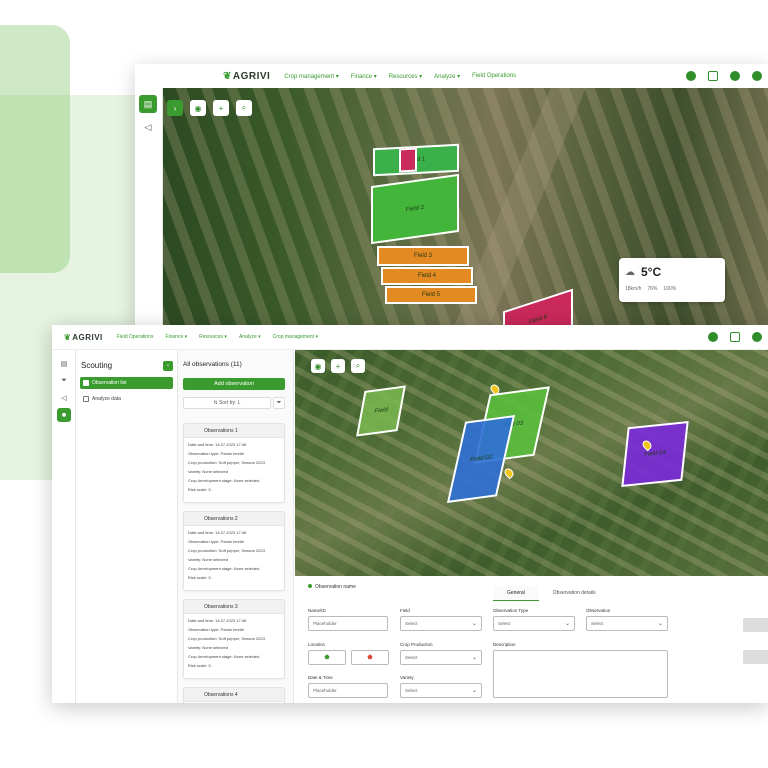  Describe the element at coordinates (441, 690) in the screenshot. I see `variety-select: Select` at that location.